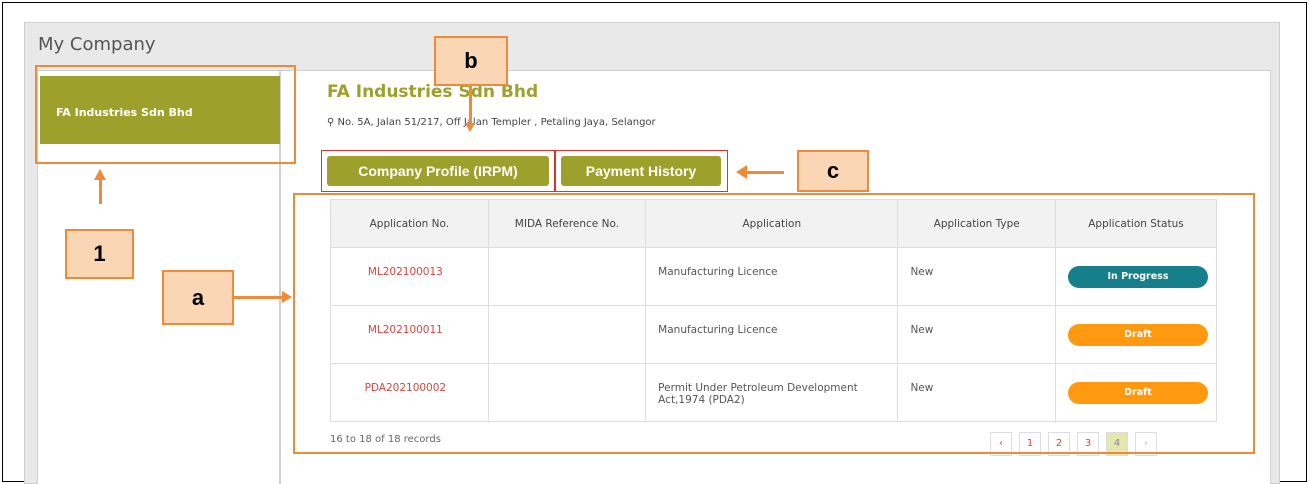 The width and height of the screenshot is (1309, 484). I want to click on location-pin-icon: ⚲, so click(331, 122).